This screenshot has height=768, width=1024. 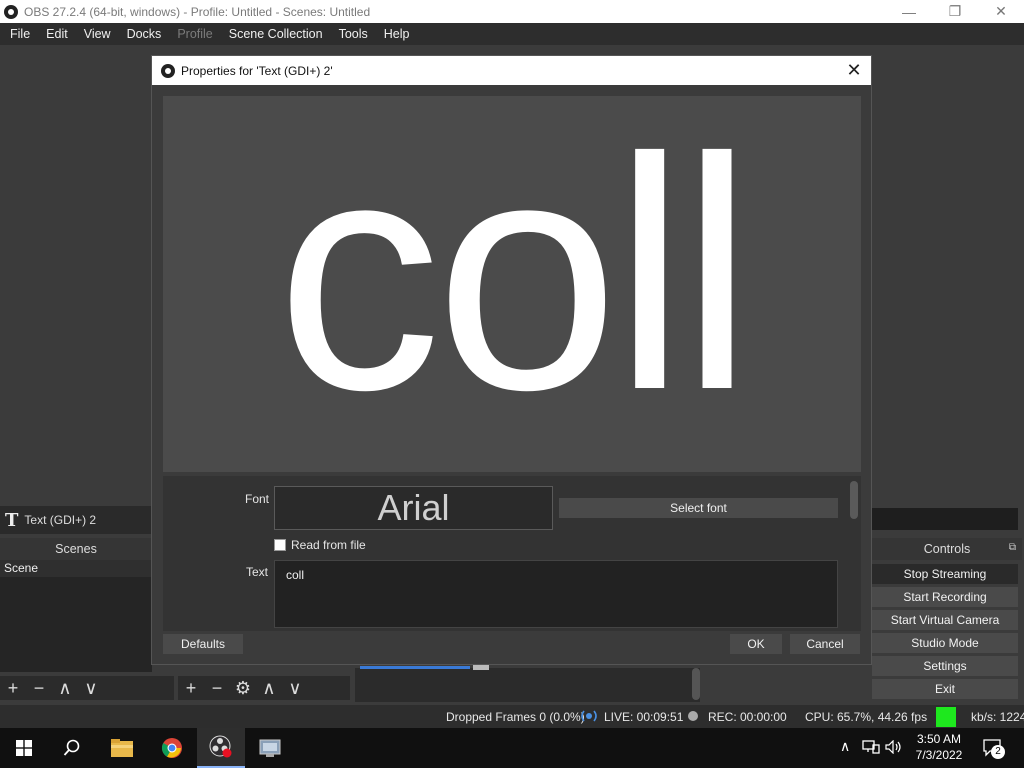 What do you see at coordinates (945, 597) in the screenshot?
I see `start-recording-button: Start Recording` at bounding box center [945, 597].